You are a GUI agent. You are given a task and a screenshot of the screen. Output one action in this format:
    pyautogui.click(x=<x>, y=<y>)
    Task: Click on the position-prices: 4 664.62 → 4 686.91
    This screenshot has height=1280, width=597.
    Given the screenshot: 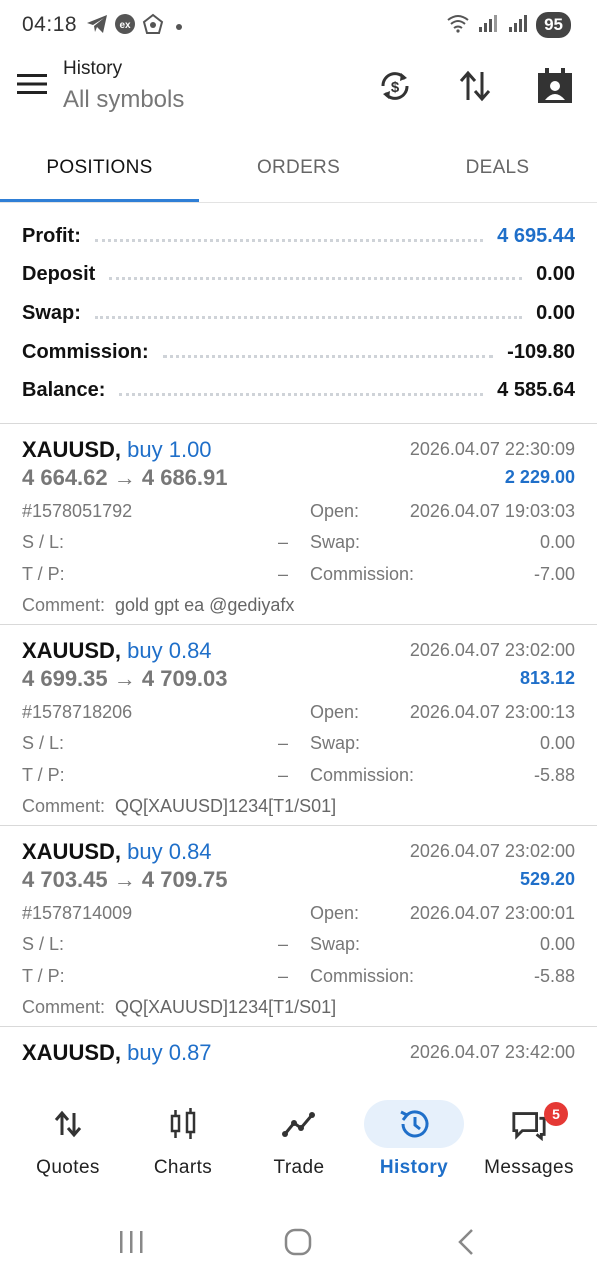 What is the action you would take?
    pyautogui.click(x=125, y=477)
    